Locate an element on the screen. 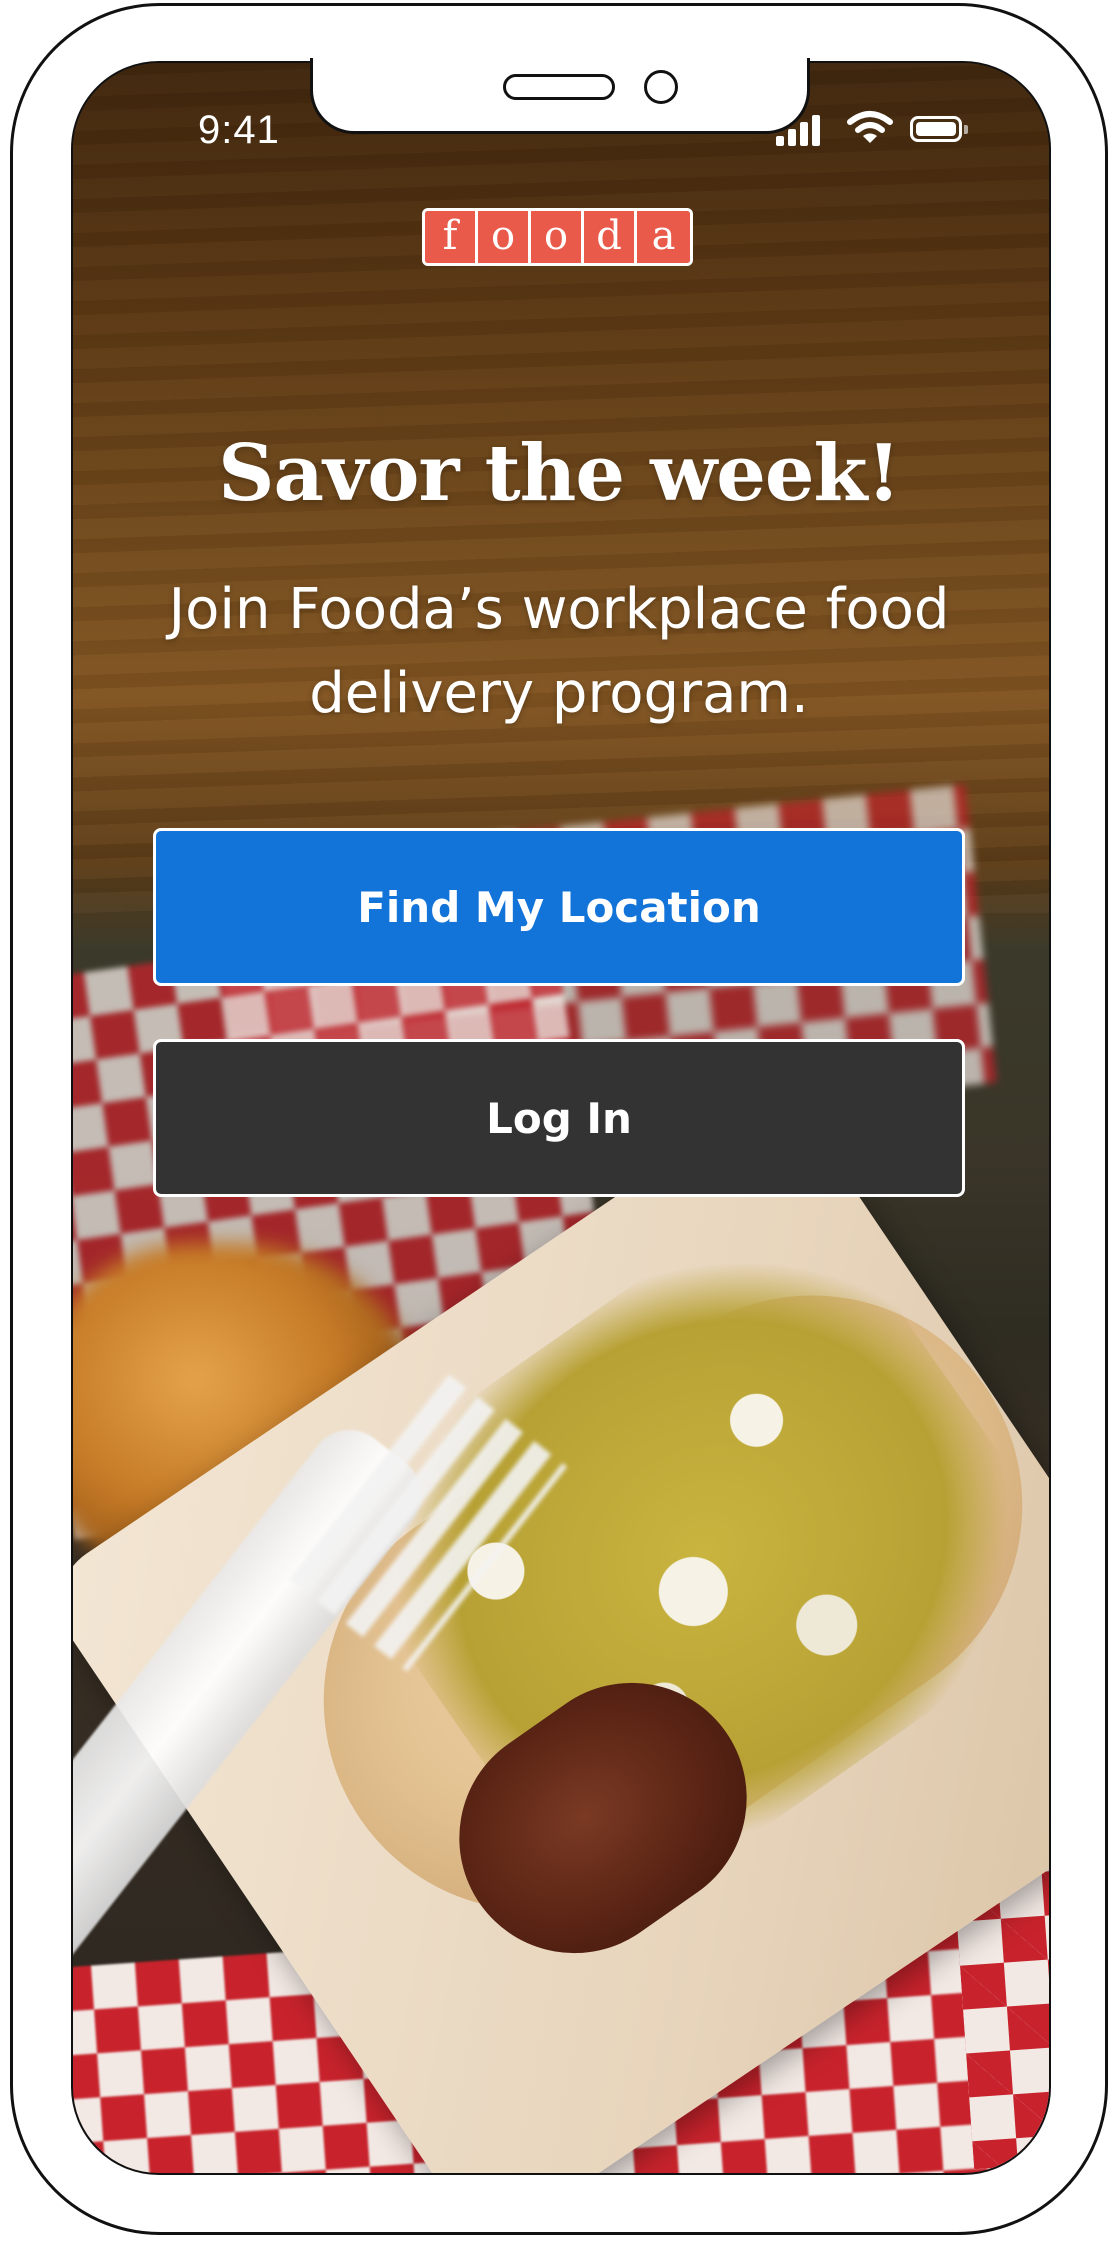 Image resolution: width=1118 pixels, height=2241 pixels. log-in-button: Log In is located at coordinates (559, 1118).